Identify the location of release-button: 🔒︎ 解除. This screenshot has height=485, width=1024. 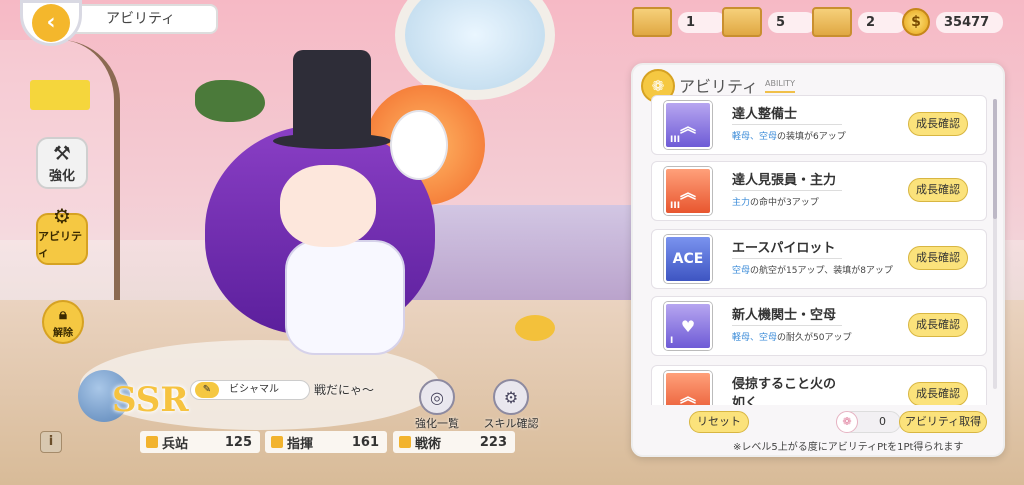
(63, 322).